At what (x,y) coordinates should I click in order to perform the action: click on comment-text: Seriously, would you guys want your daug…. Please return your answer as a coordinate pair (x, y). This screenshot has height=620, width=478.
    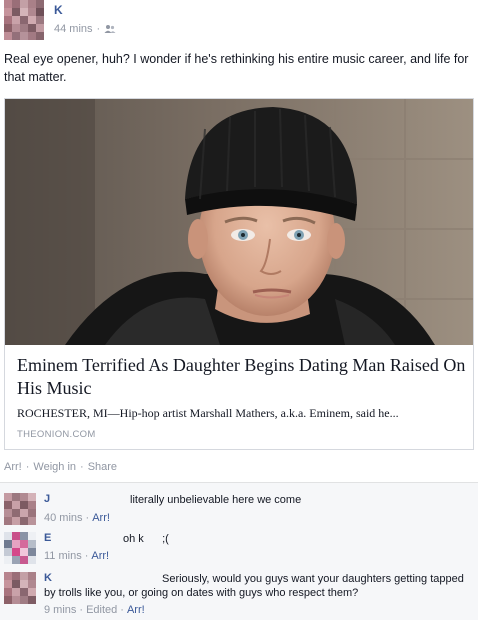
    Looking at the image, I should click on (254, 586).